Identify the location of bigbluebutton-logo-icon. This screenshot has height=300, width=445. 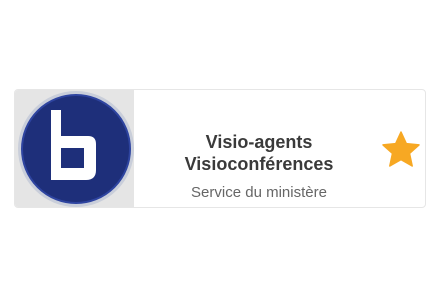
(76, 149).